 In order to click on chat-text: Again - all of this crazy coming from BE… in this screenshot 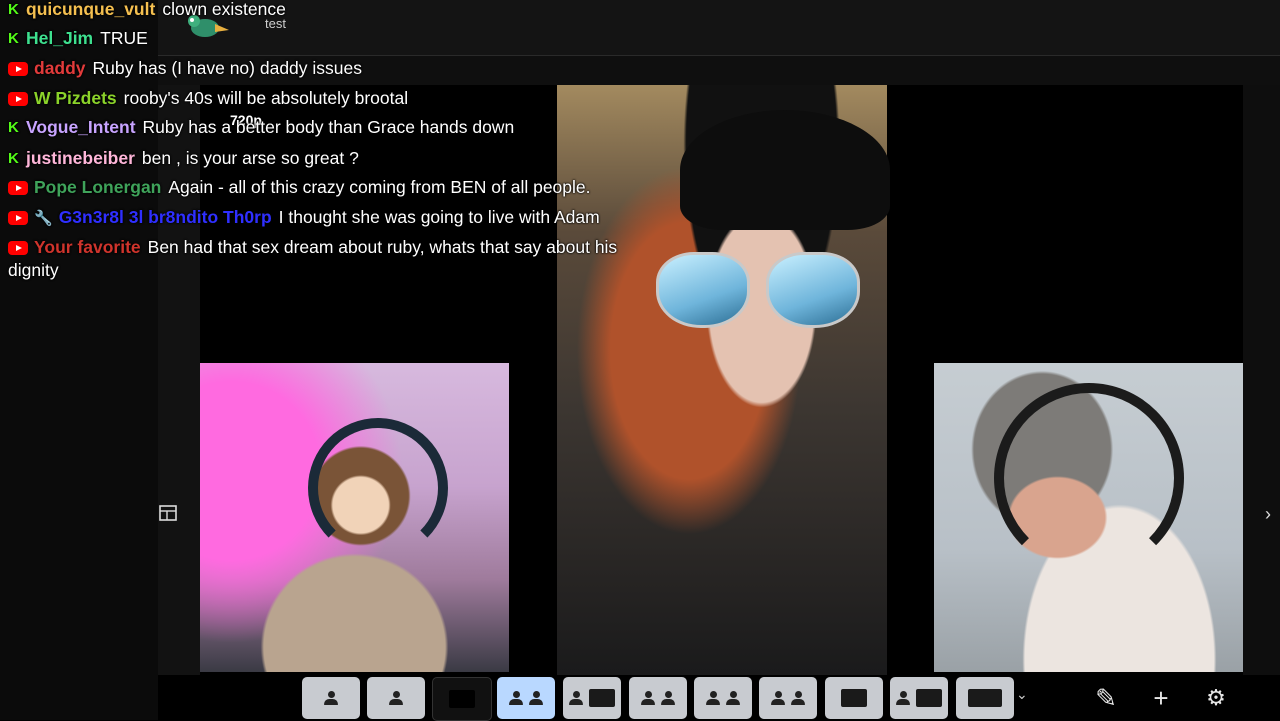, I will do `click(379, 187)`.